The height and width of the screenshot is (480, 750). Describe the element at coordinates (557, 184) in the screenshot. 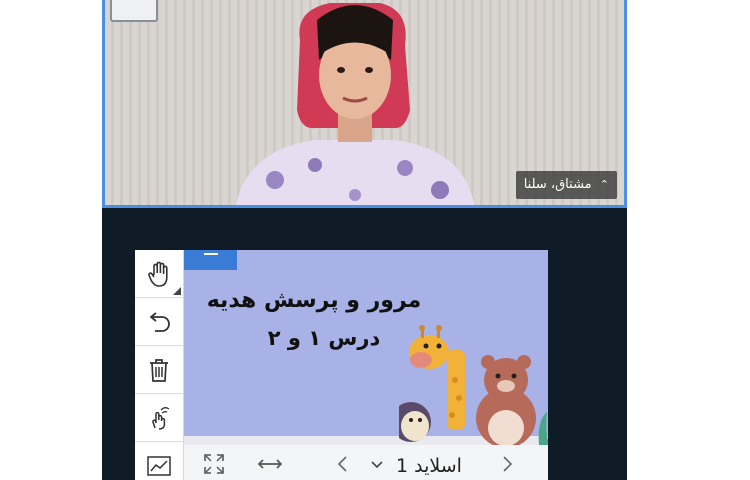

I see `participant-name: مشتاق، سلنا` at that location.